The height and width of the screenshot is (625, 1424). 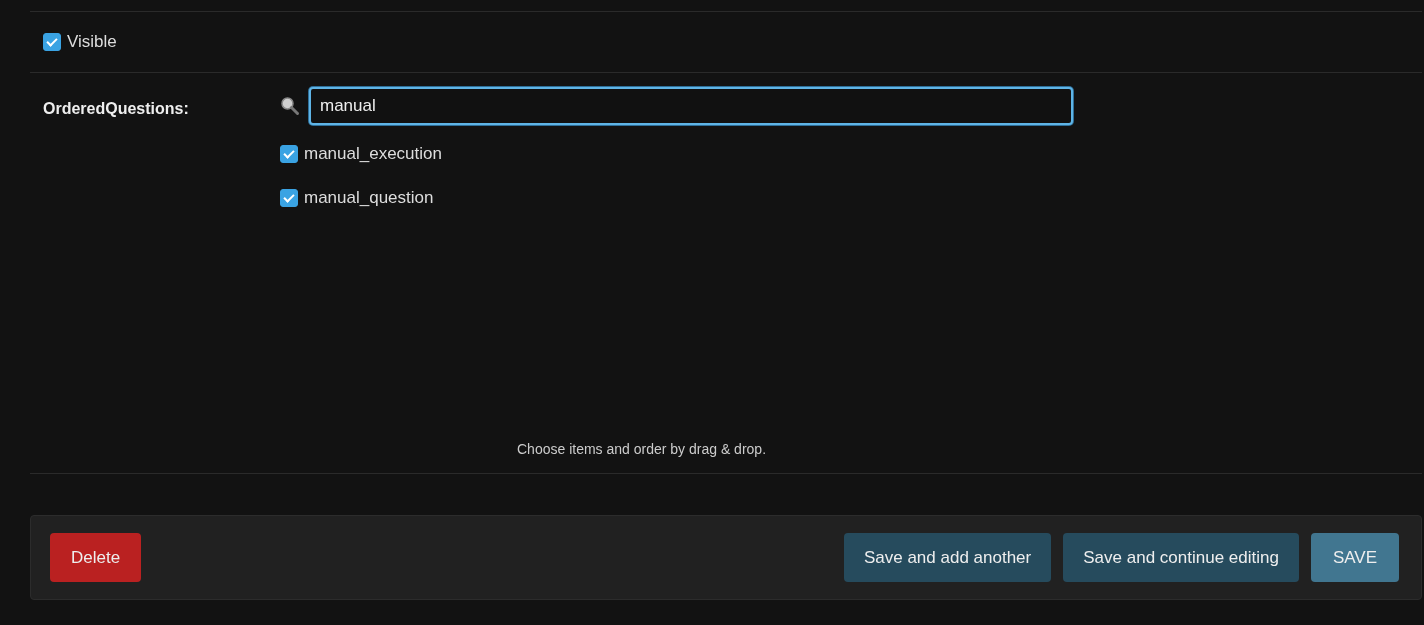 I want to click on save-button: Save and continue editing, so click(x=1181, y=557).